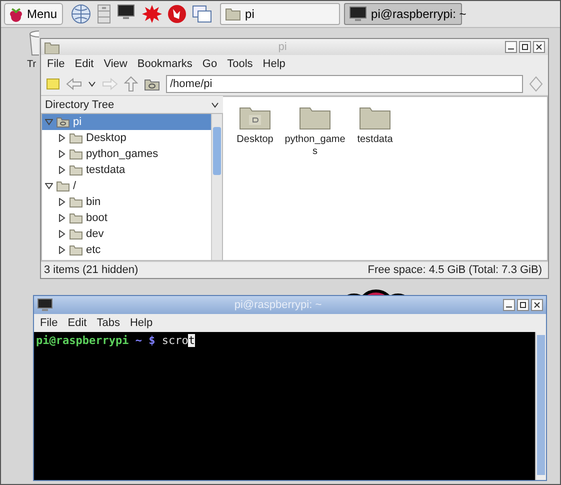 The width and height of the screenshot is (561, 485). What do you see at coordinates (255, 140) in the screenshot?
I see `file-name: Desktop` at bounding box center [255, 140].